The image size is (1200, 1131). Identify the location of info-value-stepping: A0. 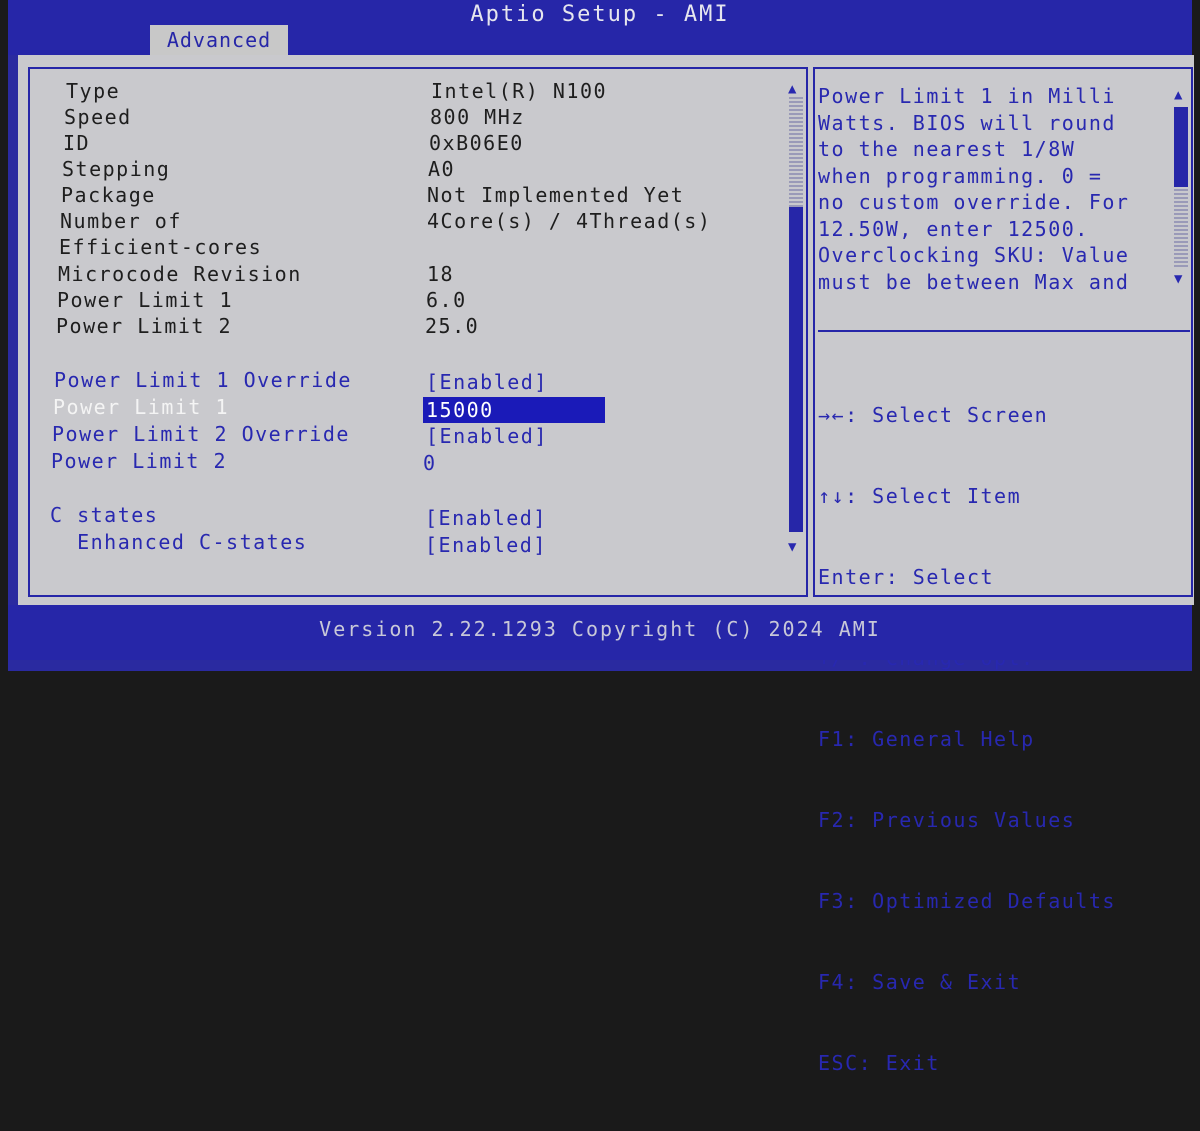
(442, 169).